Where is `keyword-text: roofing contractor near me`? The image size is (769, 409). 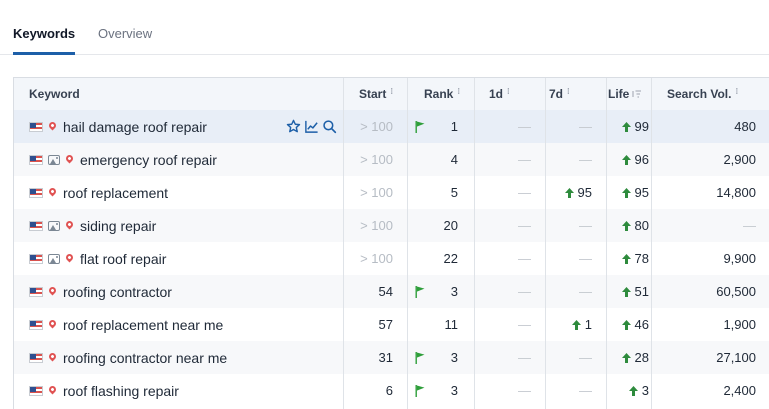 keyword-text: roofing contractor near me is located at coordinates (145, 358).